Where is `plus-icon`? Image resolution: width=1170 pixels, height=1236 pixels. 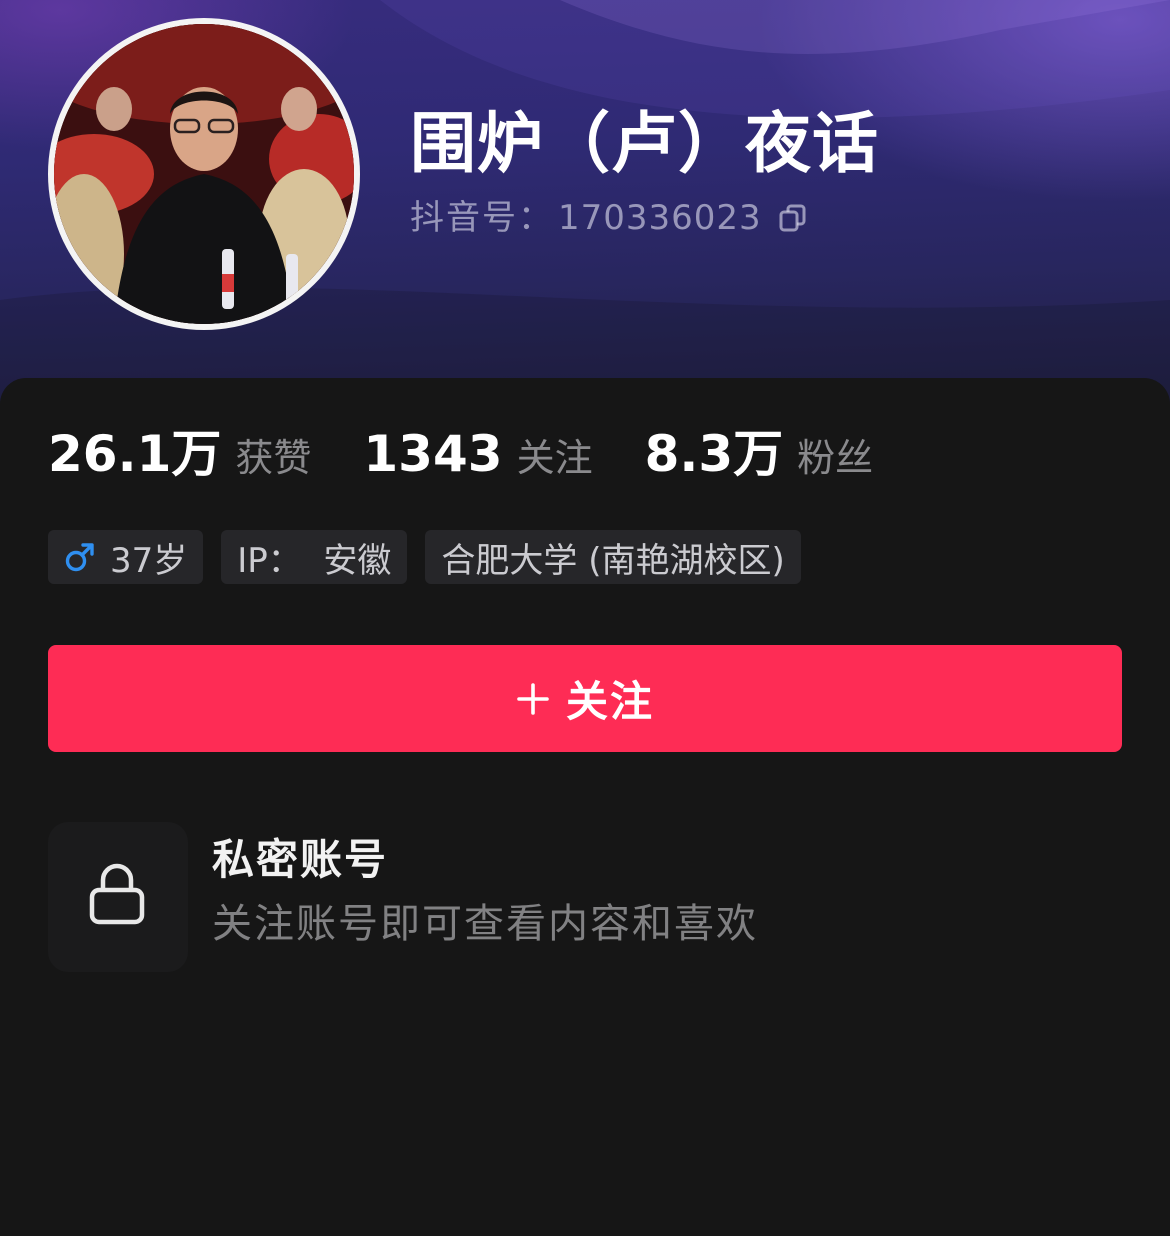 plus-icon is located at coordinates (533, 699).